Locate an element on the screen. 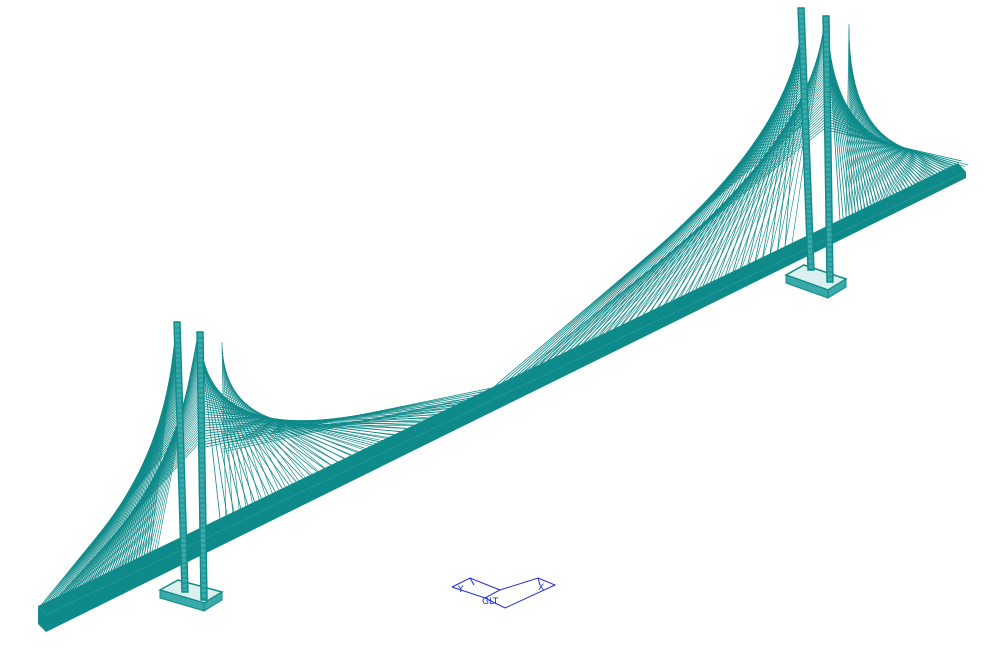  axis-triad: Y GLT X is located at coordinates (504, 593).